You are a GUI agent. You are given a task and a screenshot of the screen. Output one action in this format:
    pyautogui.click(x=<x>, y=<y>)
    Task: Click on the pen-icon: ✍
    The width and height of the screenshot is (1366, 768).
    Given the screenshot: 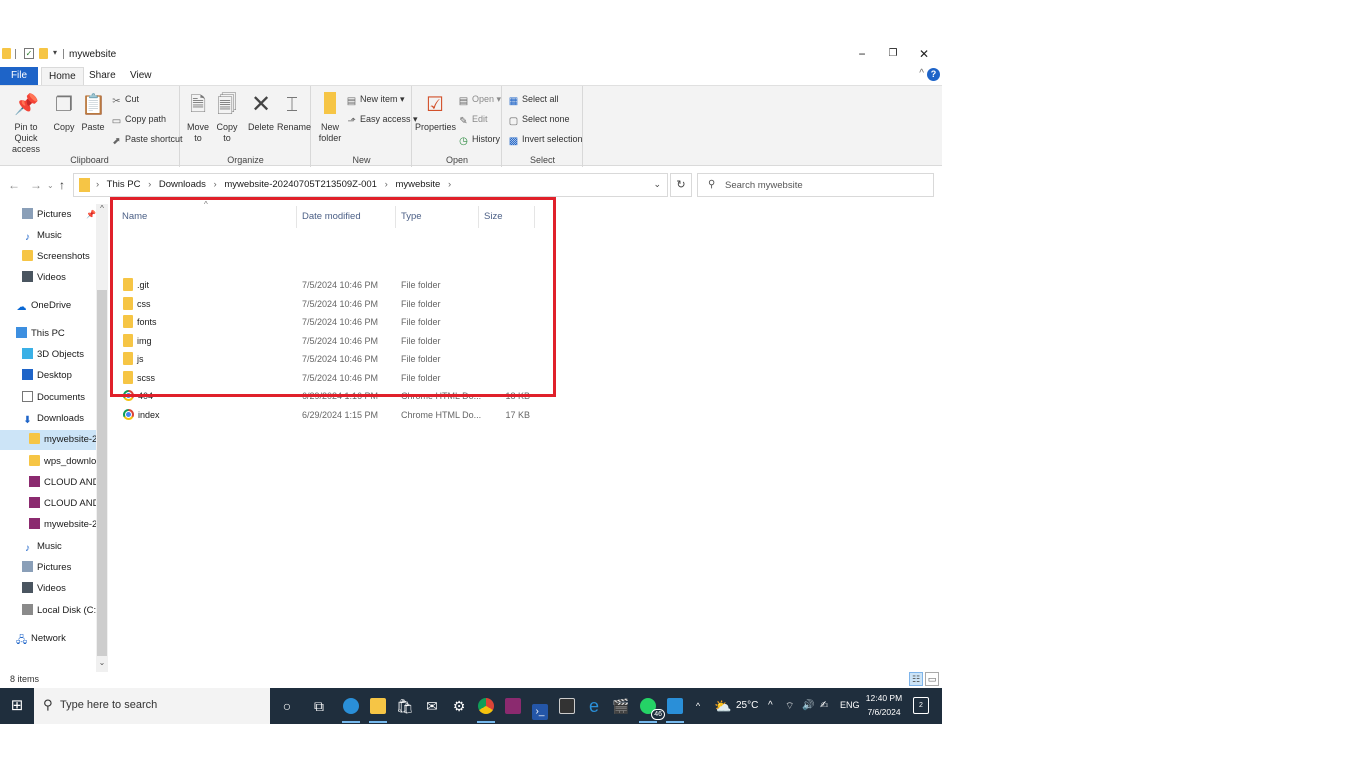 What is the action you would take?
    pyautogui.click(x=824, y=705)
    